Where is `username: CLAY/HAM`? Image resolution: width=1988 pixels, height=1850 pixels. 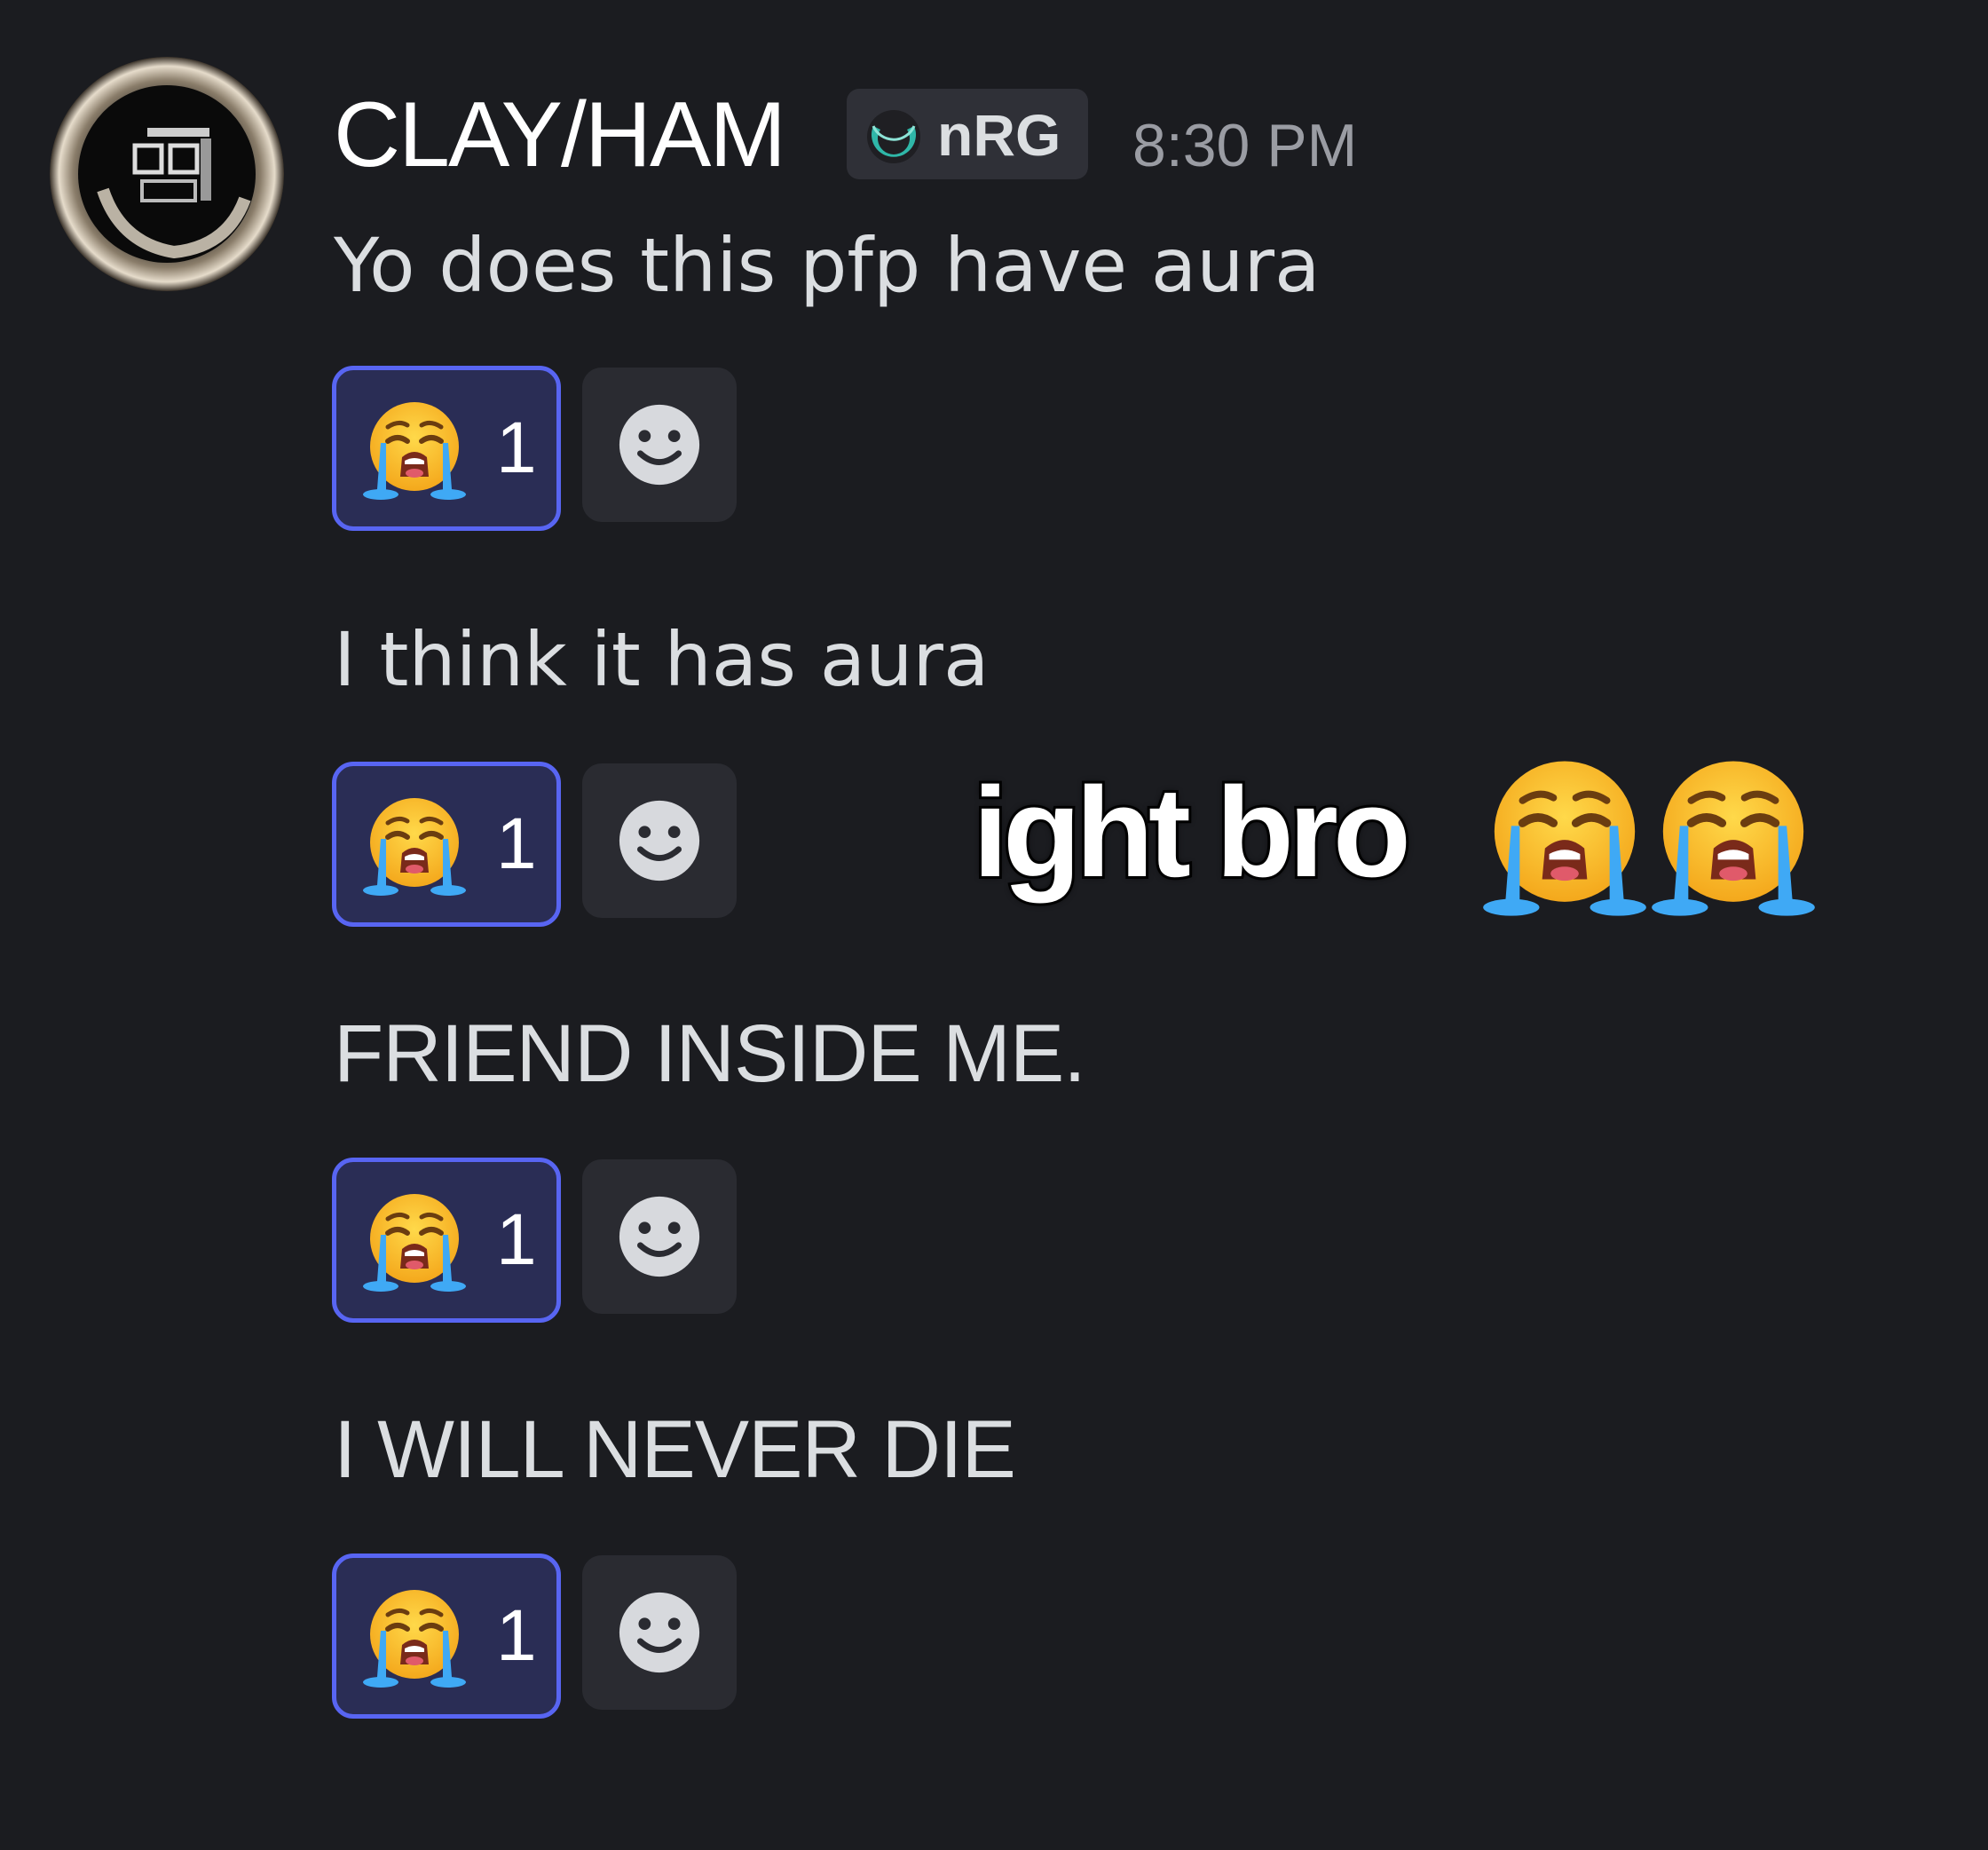 username: CLAY/HAM is located at coordinates (560, 135).